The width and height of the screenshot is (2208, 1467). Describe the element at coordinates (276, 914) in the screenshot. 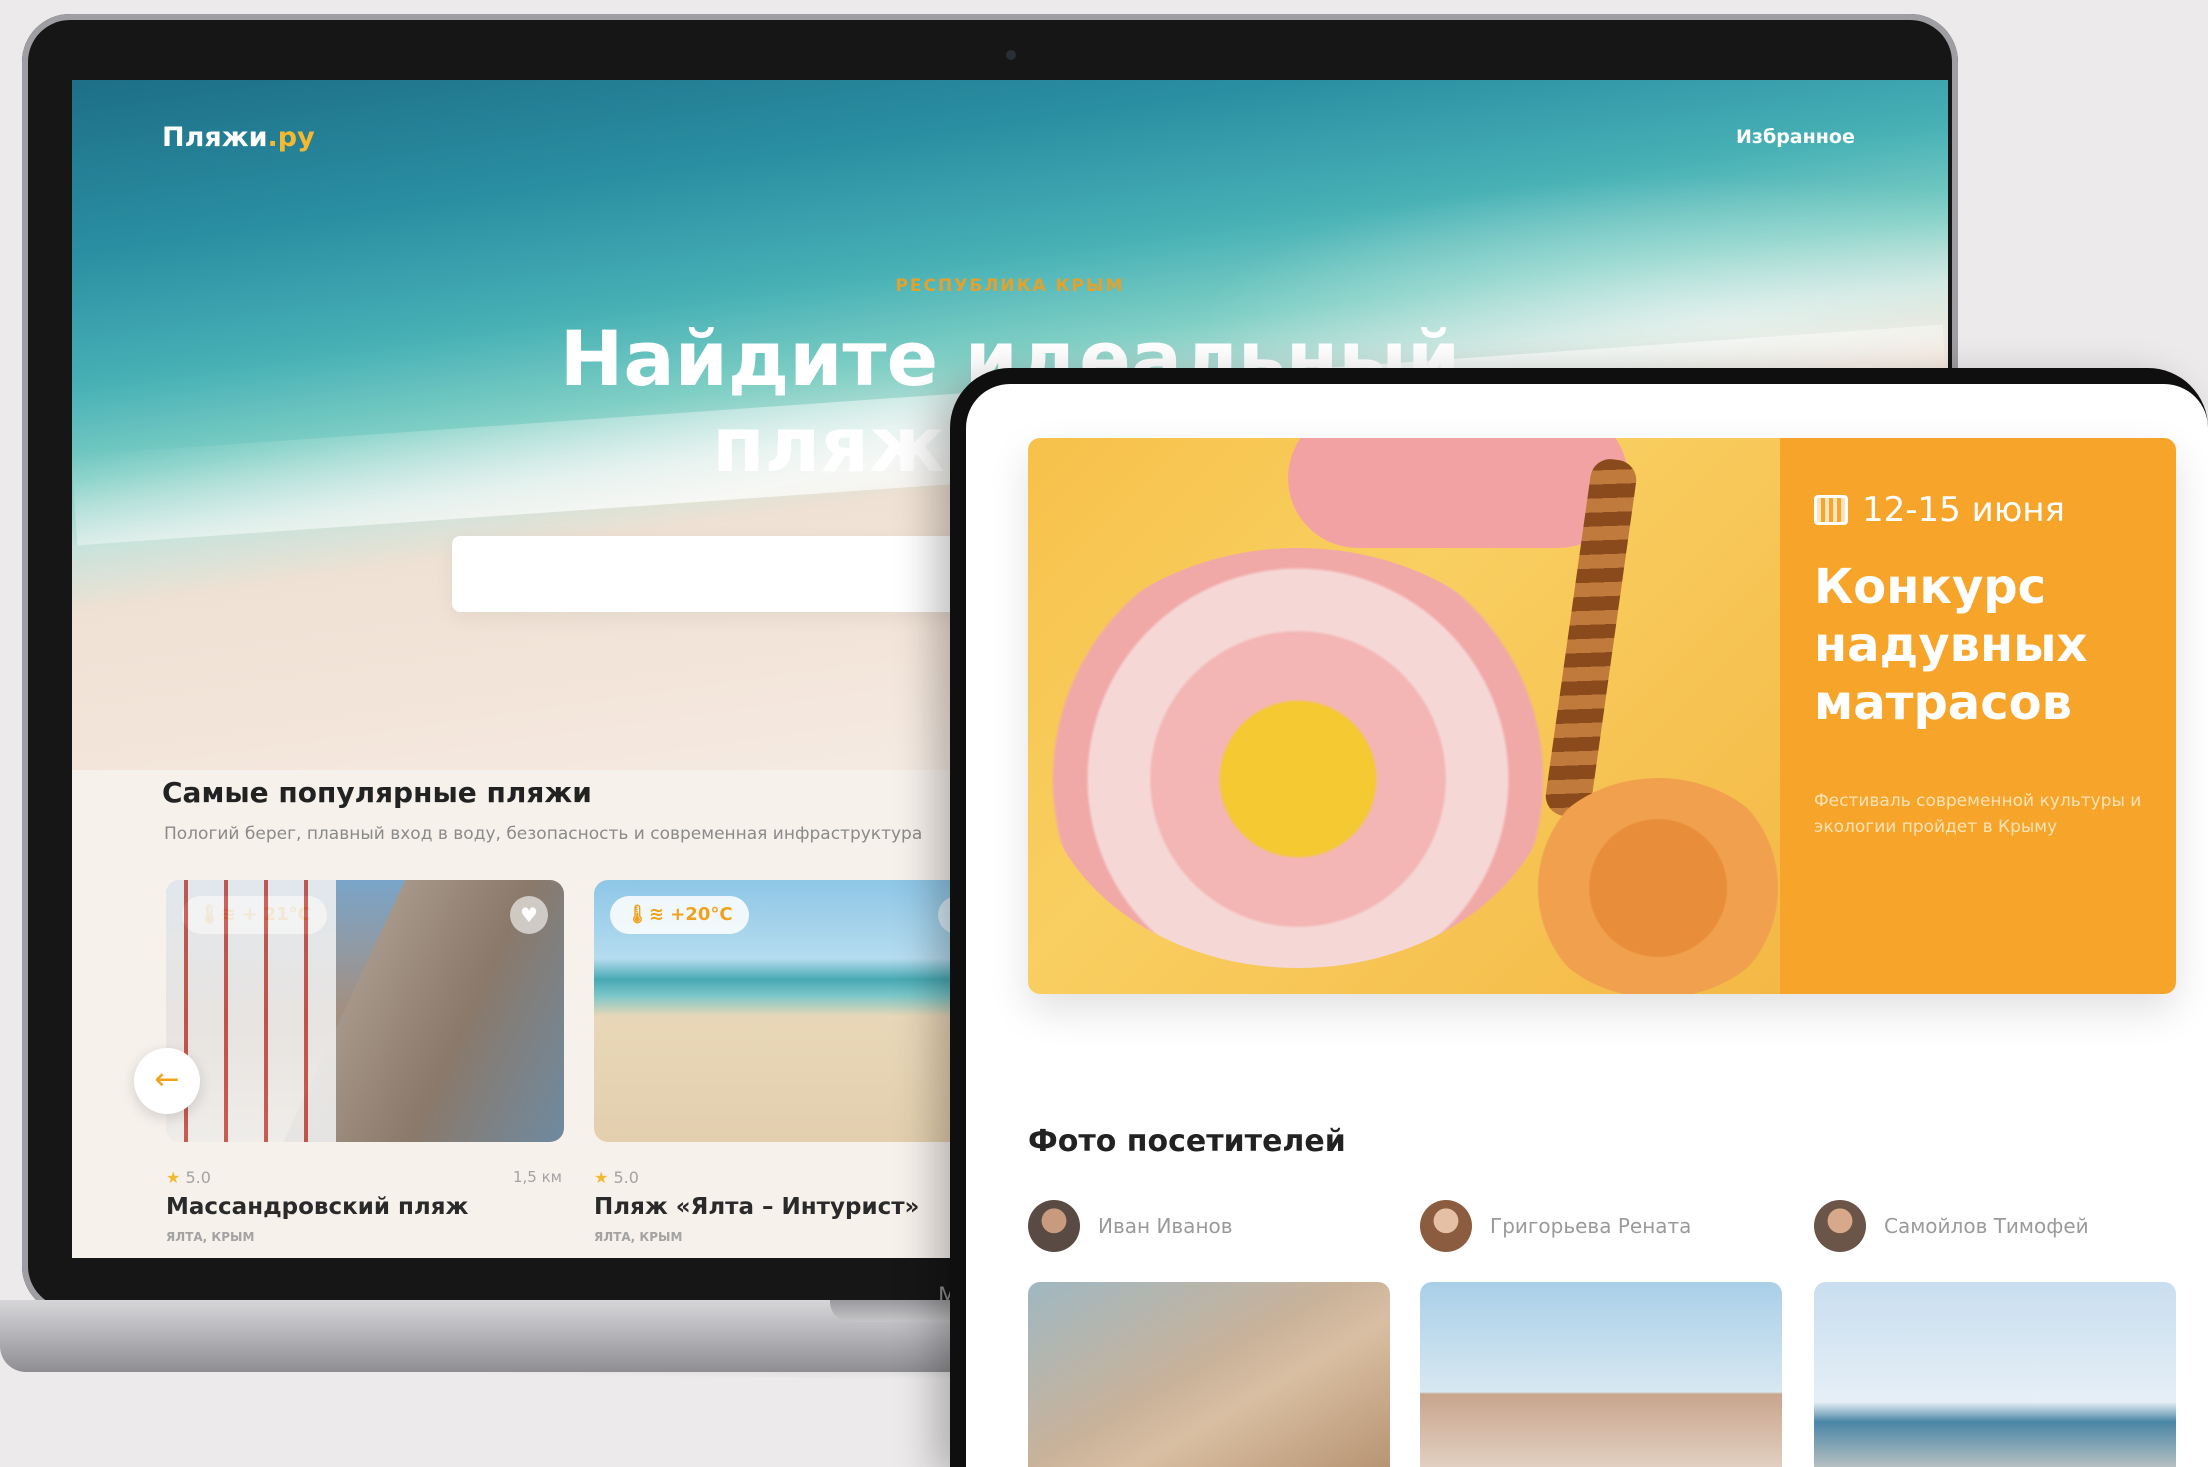

I see `temperature-value: + 21°C` at that location.